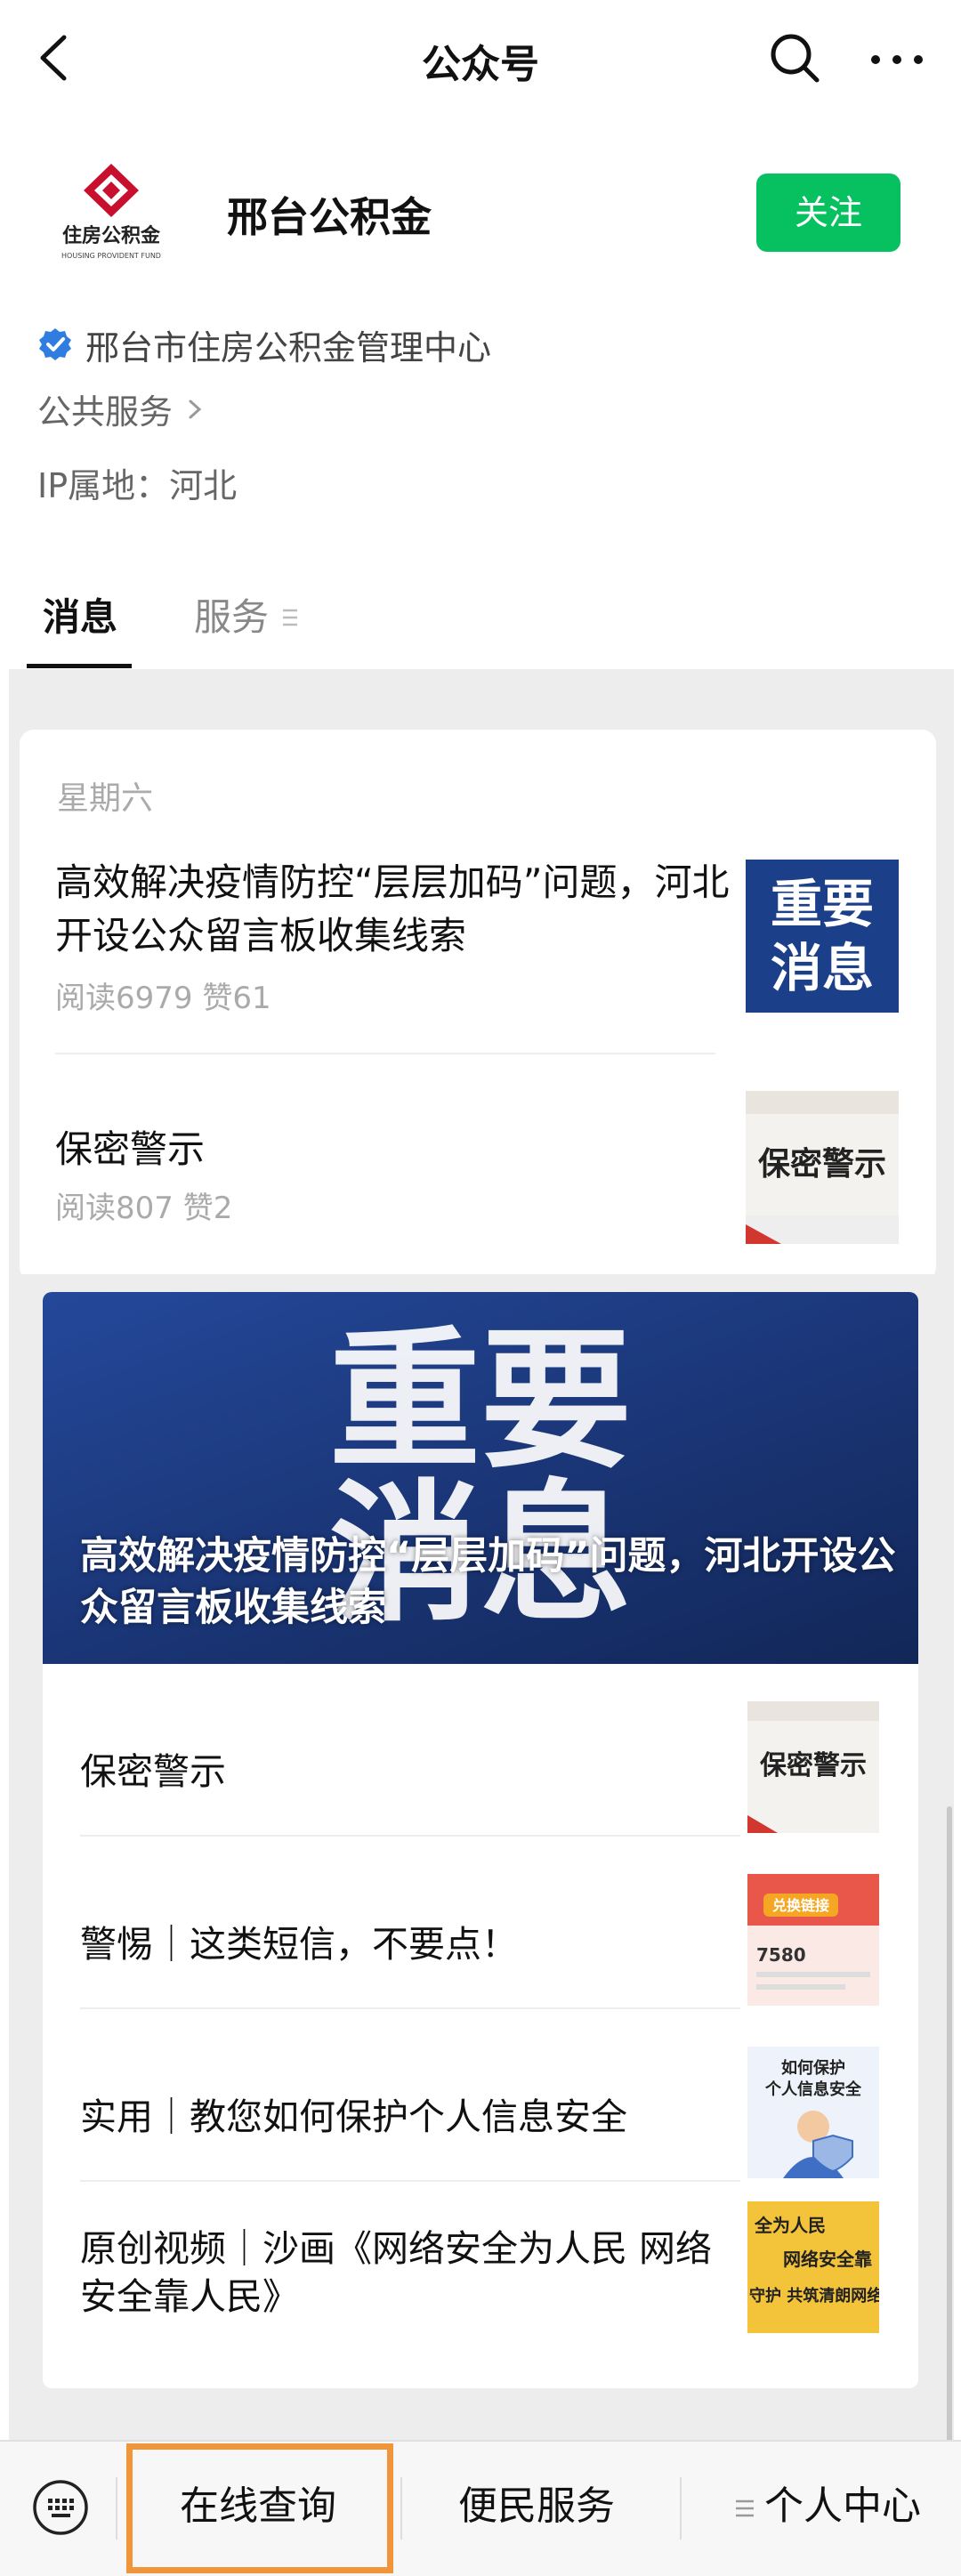 The image size is (961, 2576). I want to click on warning-poster-image: 保密警示, so click(822, 1167).